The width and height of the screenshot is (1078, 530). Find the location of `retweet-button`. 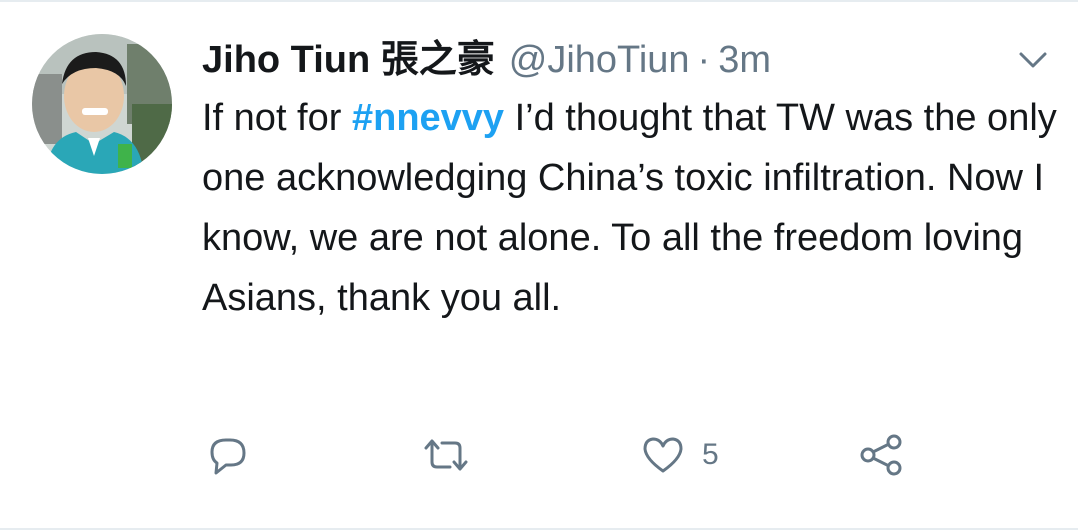

retweet-button is located at coordinates (446, 455).